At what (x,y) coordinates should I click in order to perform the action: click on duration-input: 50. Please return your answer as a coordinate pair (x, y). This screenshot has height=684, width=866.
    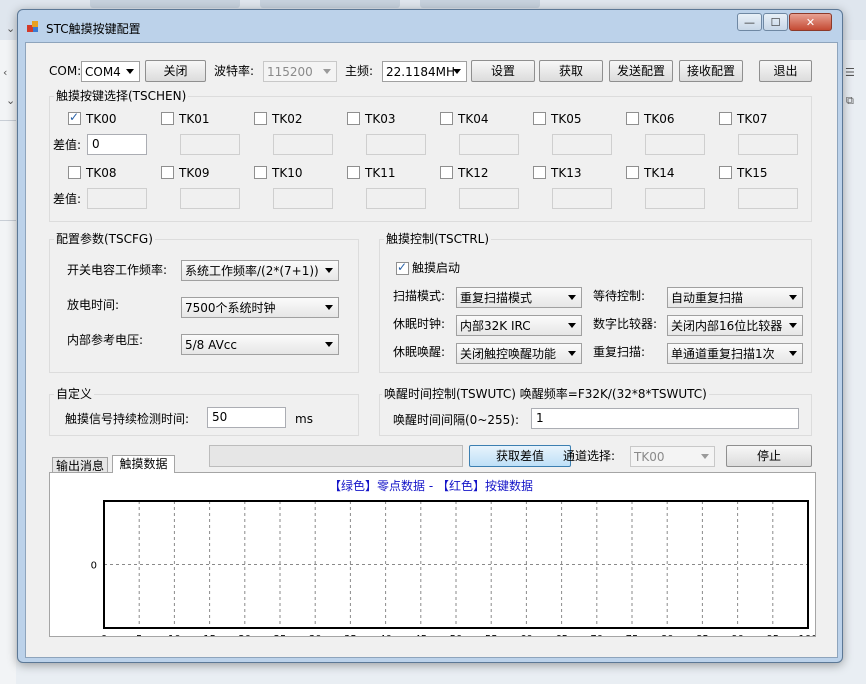
    Looking at the image, I should click on (246, 417).